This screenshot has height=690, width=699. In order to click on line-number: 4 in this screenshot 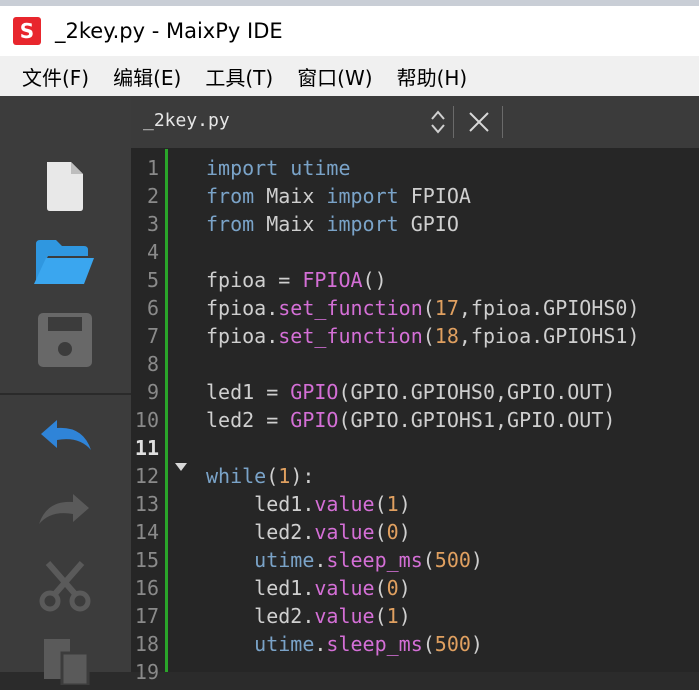, I will do `click(152, 252)`.